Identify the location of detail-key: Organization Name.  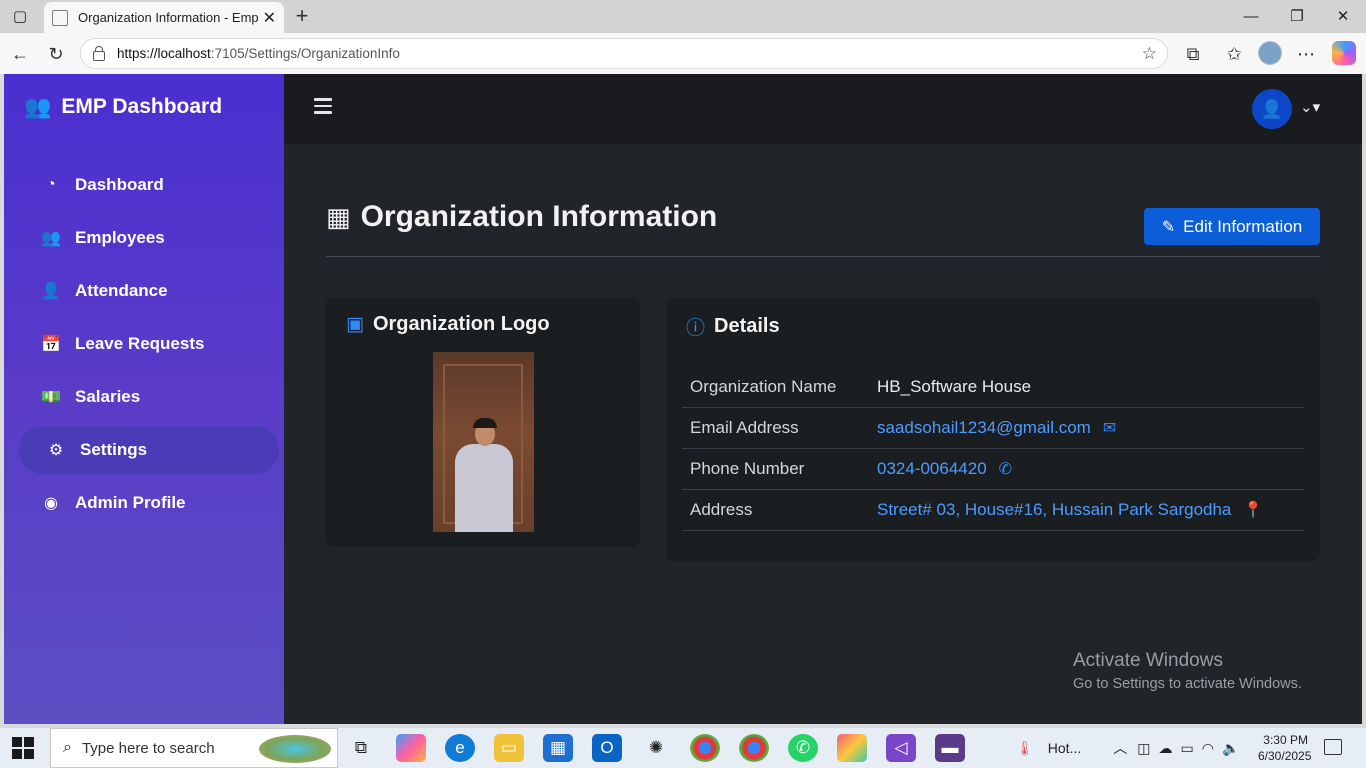
(763, 386).